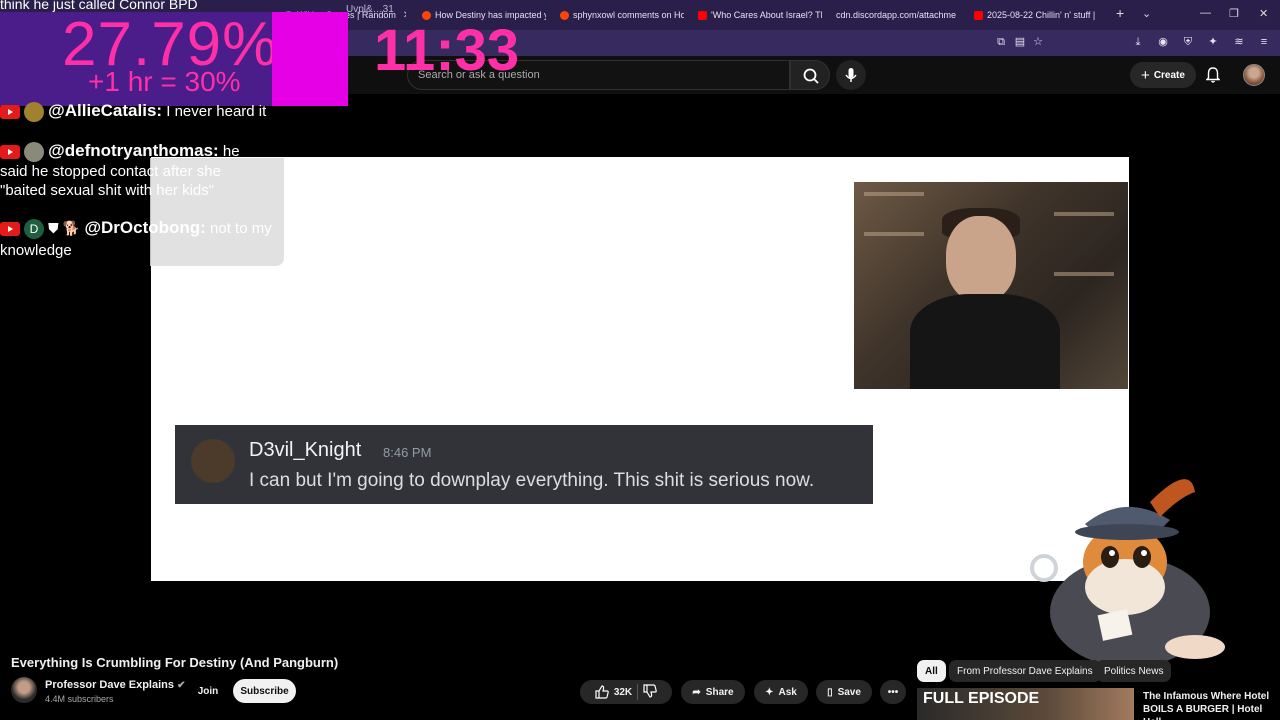  I want to click on create-button: + Create, so click(1163, 75).